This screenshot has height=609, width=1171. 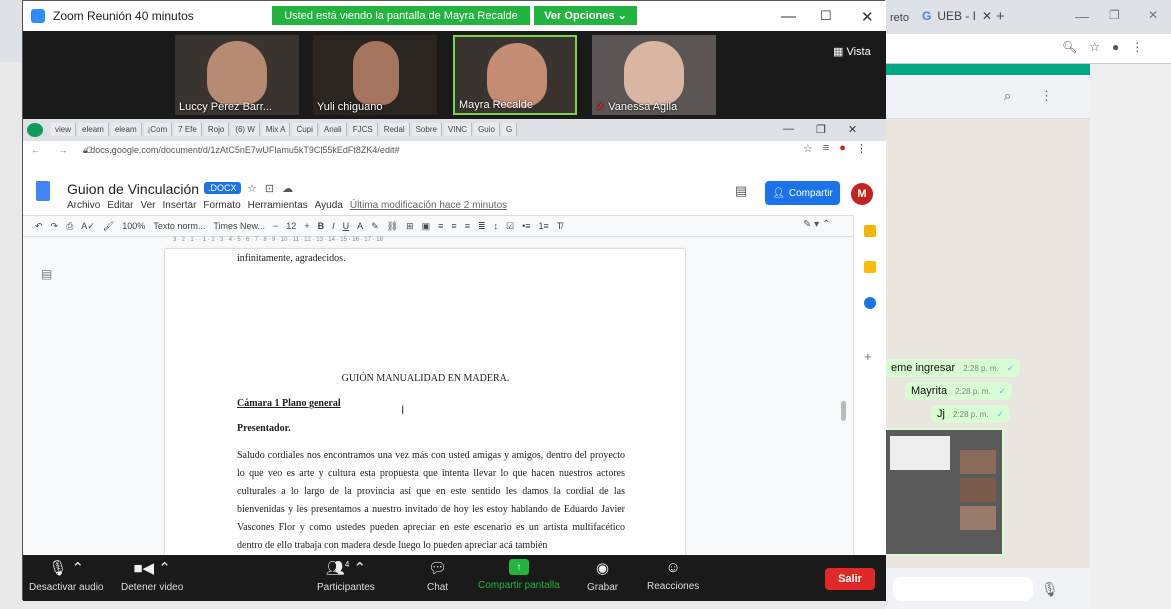 I want to click on underline-icon: U, so click(x=346, y=226).